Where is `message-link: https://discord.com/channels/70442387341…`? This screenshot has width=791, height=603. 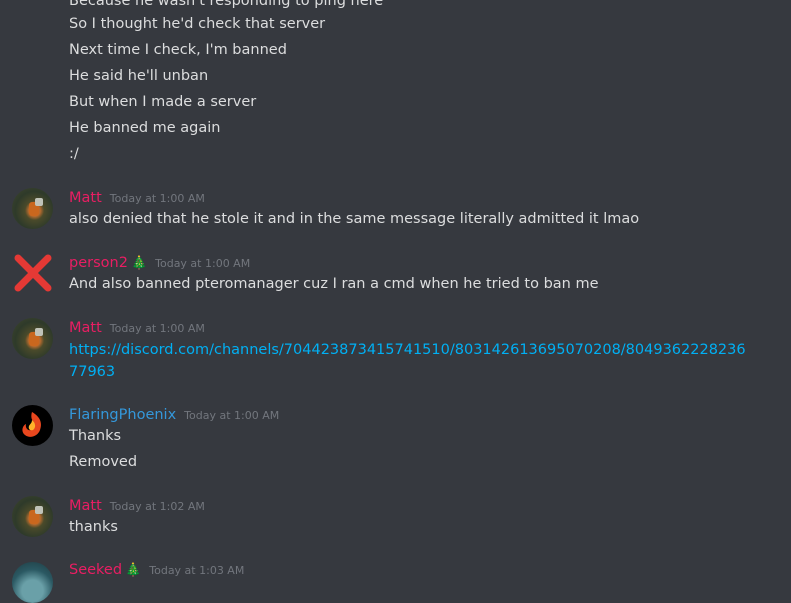
message-link: https://discord.com/channels/70442387341… is located at coordinates (407, 361).